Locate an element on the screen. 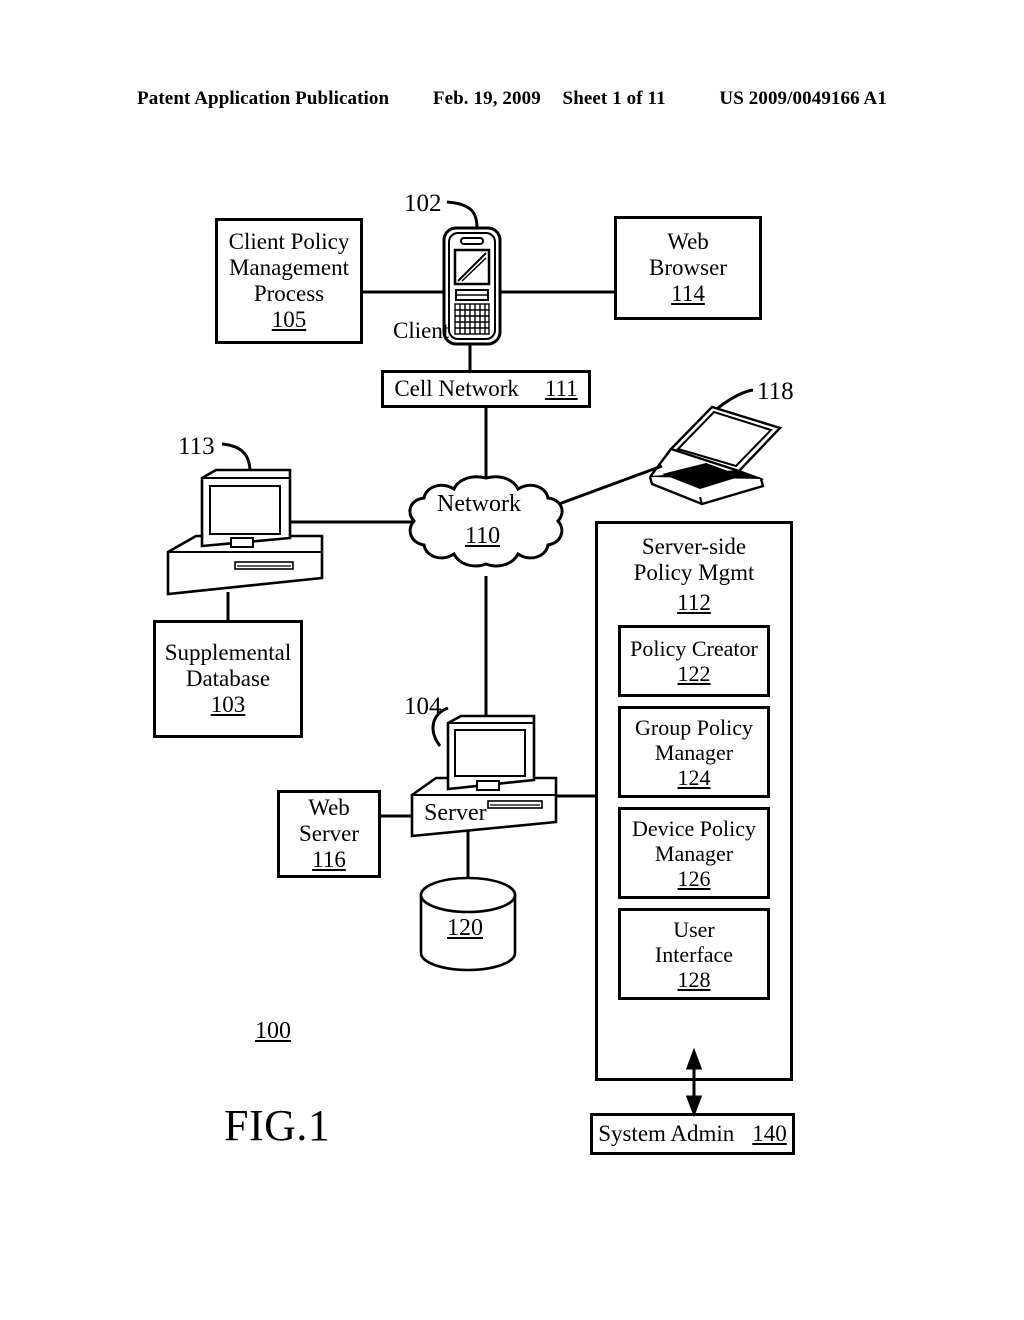 Image resolution: width=1024 pixels, height=1320 pixels. supplemental-database-line-1: Supplemental is located at coordinates (228, 652).